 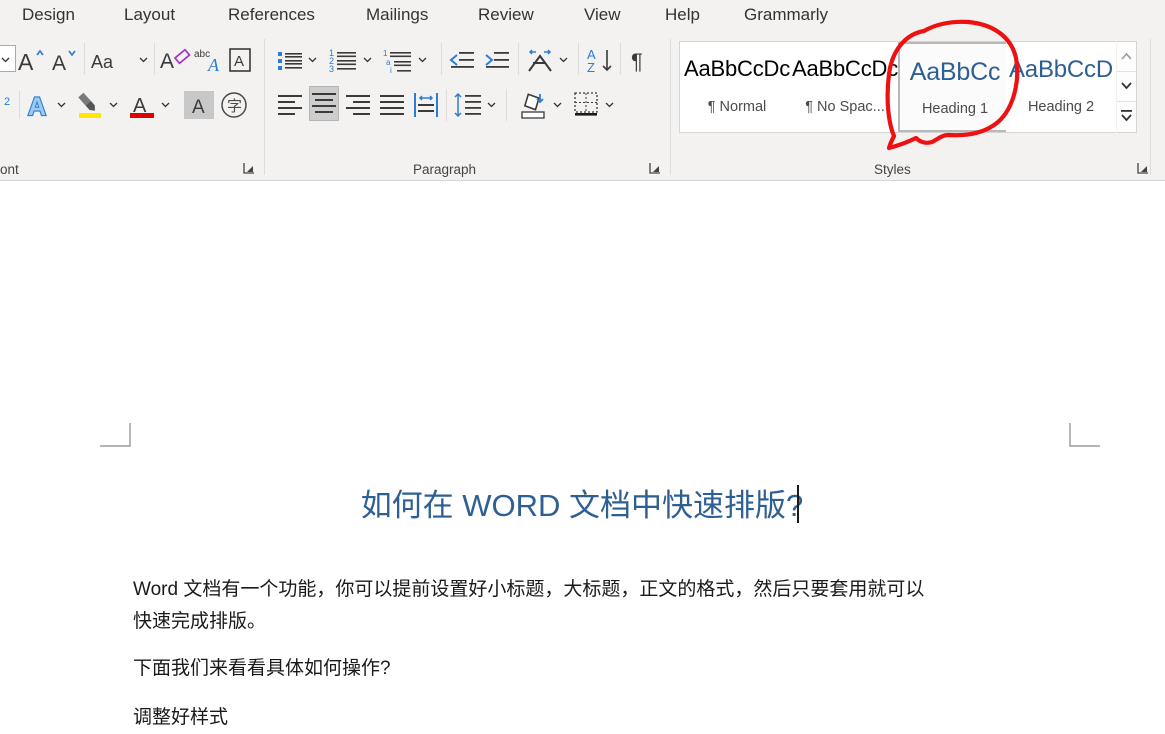 What do you see at coordinates (61, 104) in the screenshot?
I see `text-effects-chevron-down-icon` at bounding box center [61, 104].